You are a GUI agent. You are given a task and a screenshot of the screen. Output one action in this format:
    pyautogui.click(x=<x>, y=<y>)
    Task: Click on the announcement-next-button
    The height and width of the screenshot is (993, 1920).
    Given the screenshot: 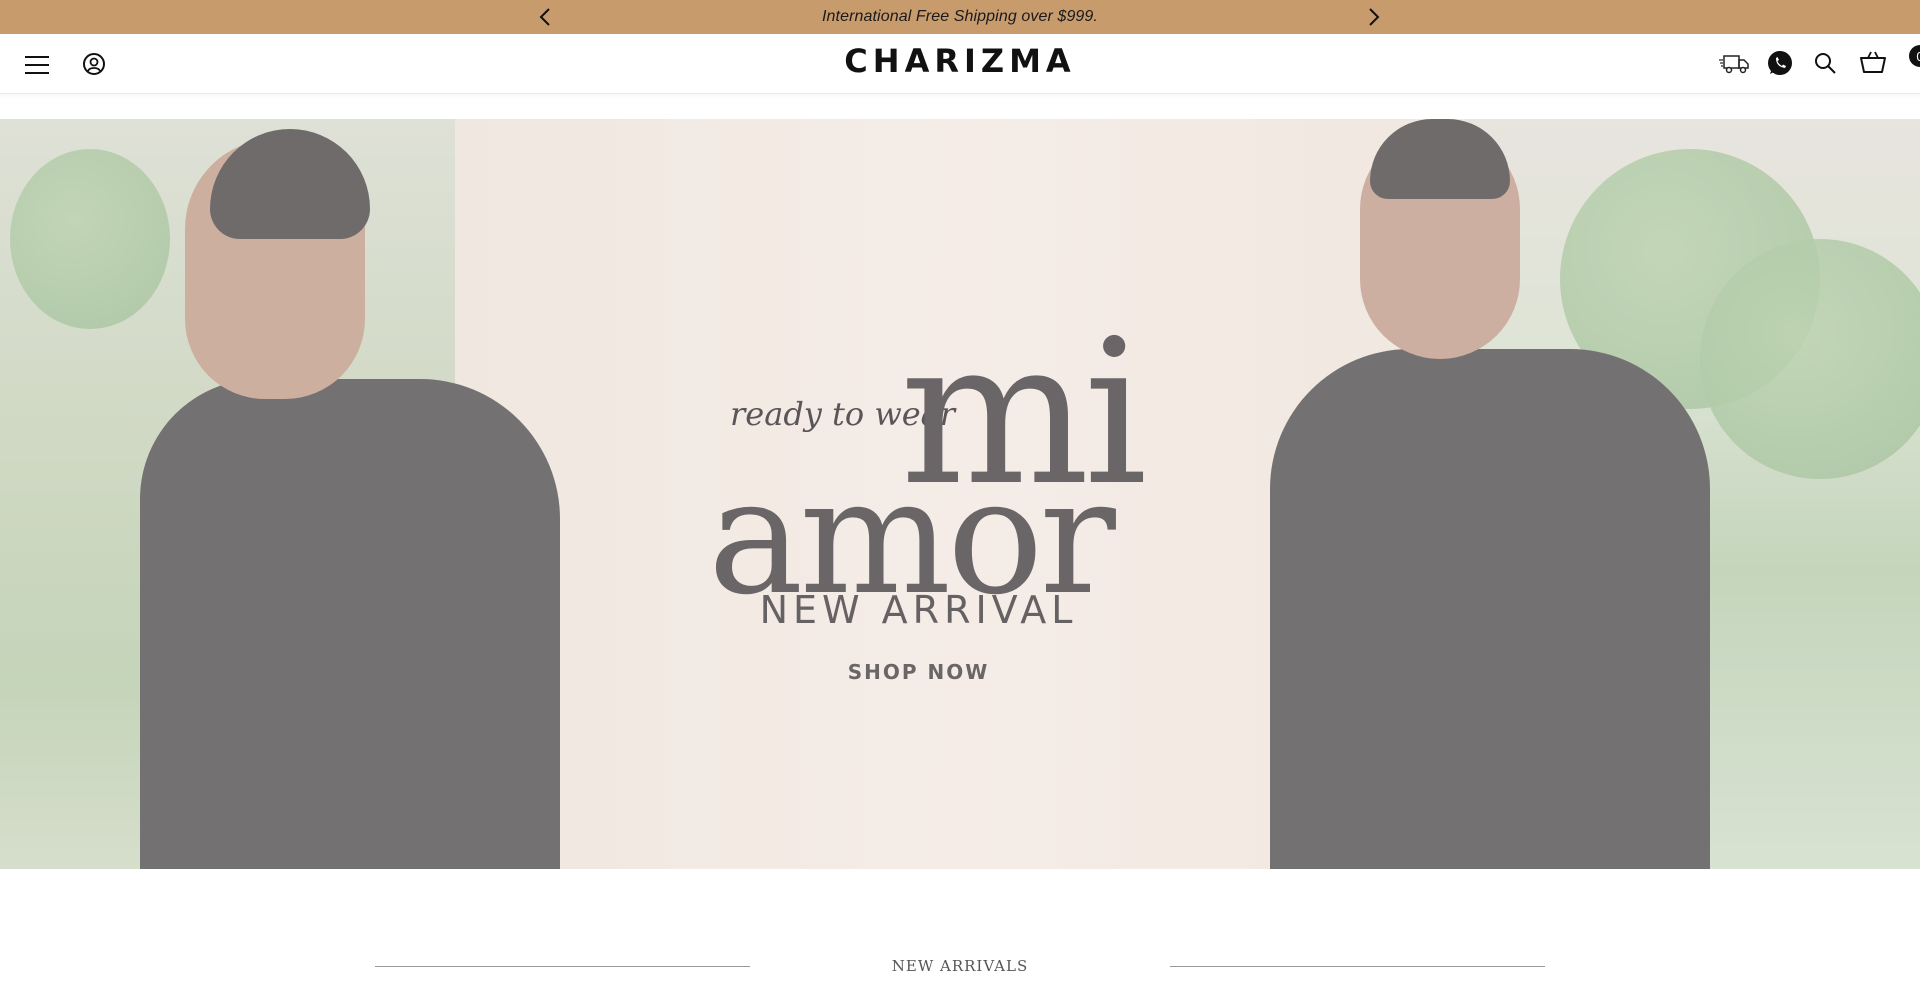 What is the action you would take?
    pyautogui.click(x=1374, y=17)
    